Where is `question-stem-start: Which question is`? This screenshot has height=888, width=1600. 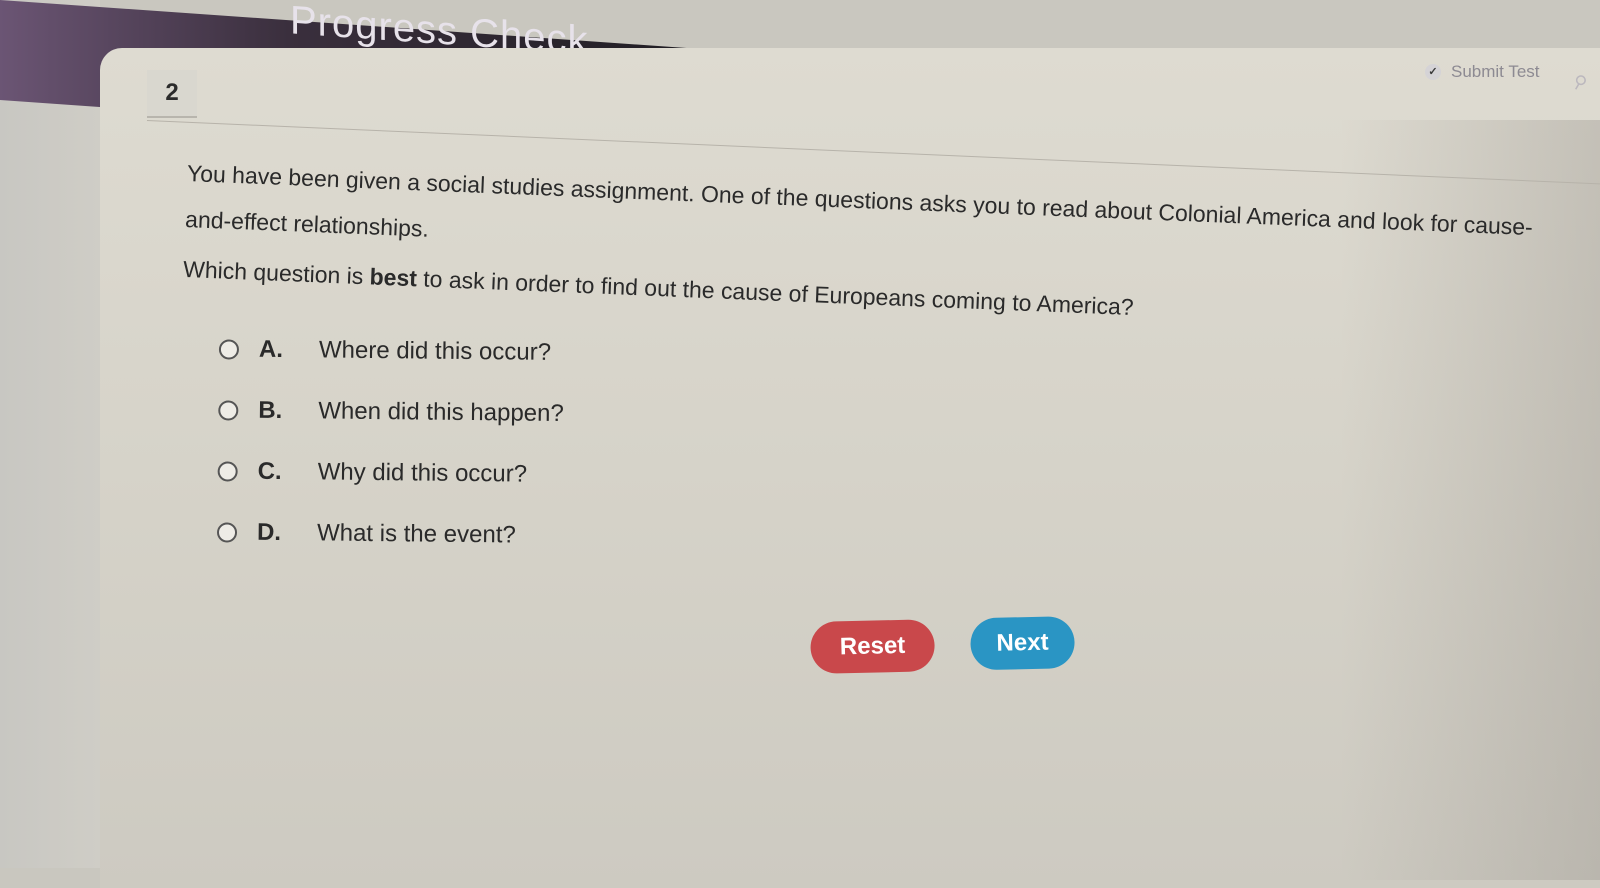 question-stem-start: Which question is is located at coordinates (276, 272).